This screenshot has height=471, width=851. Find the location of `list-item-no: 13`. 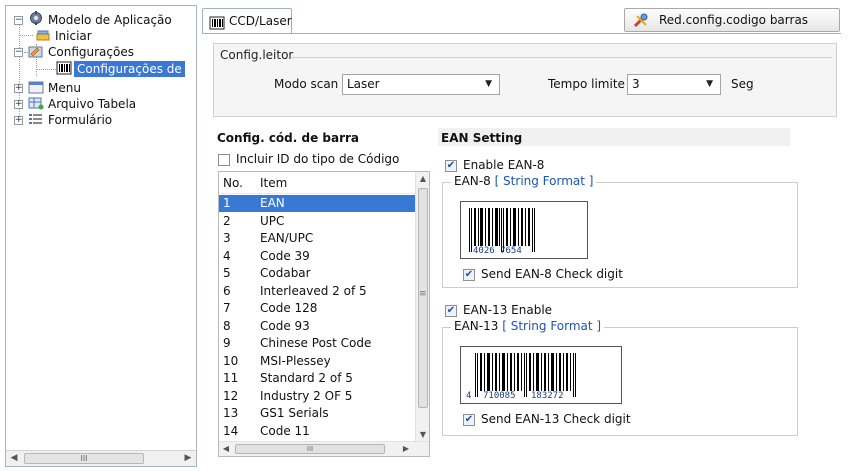

list-item-no: 13 is located at coordinates (231, 413).